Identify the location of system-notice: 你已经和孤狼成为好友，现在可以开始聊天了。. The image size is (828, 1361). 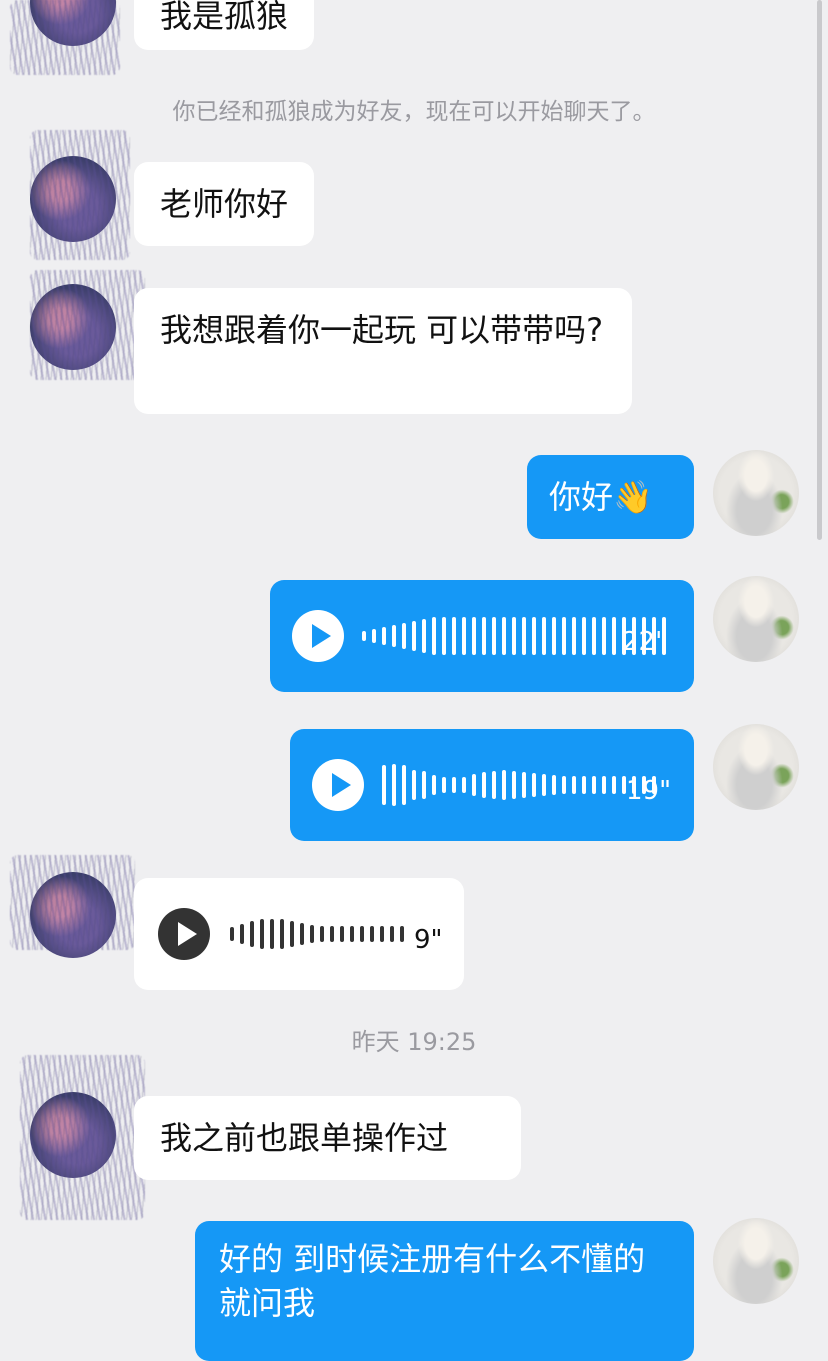
(414, 112).